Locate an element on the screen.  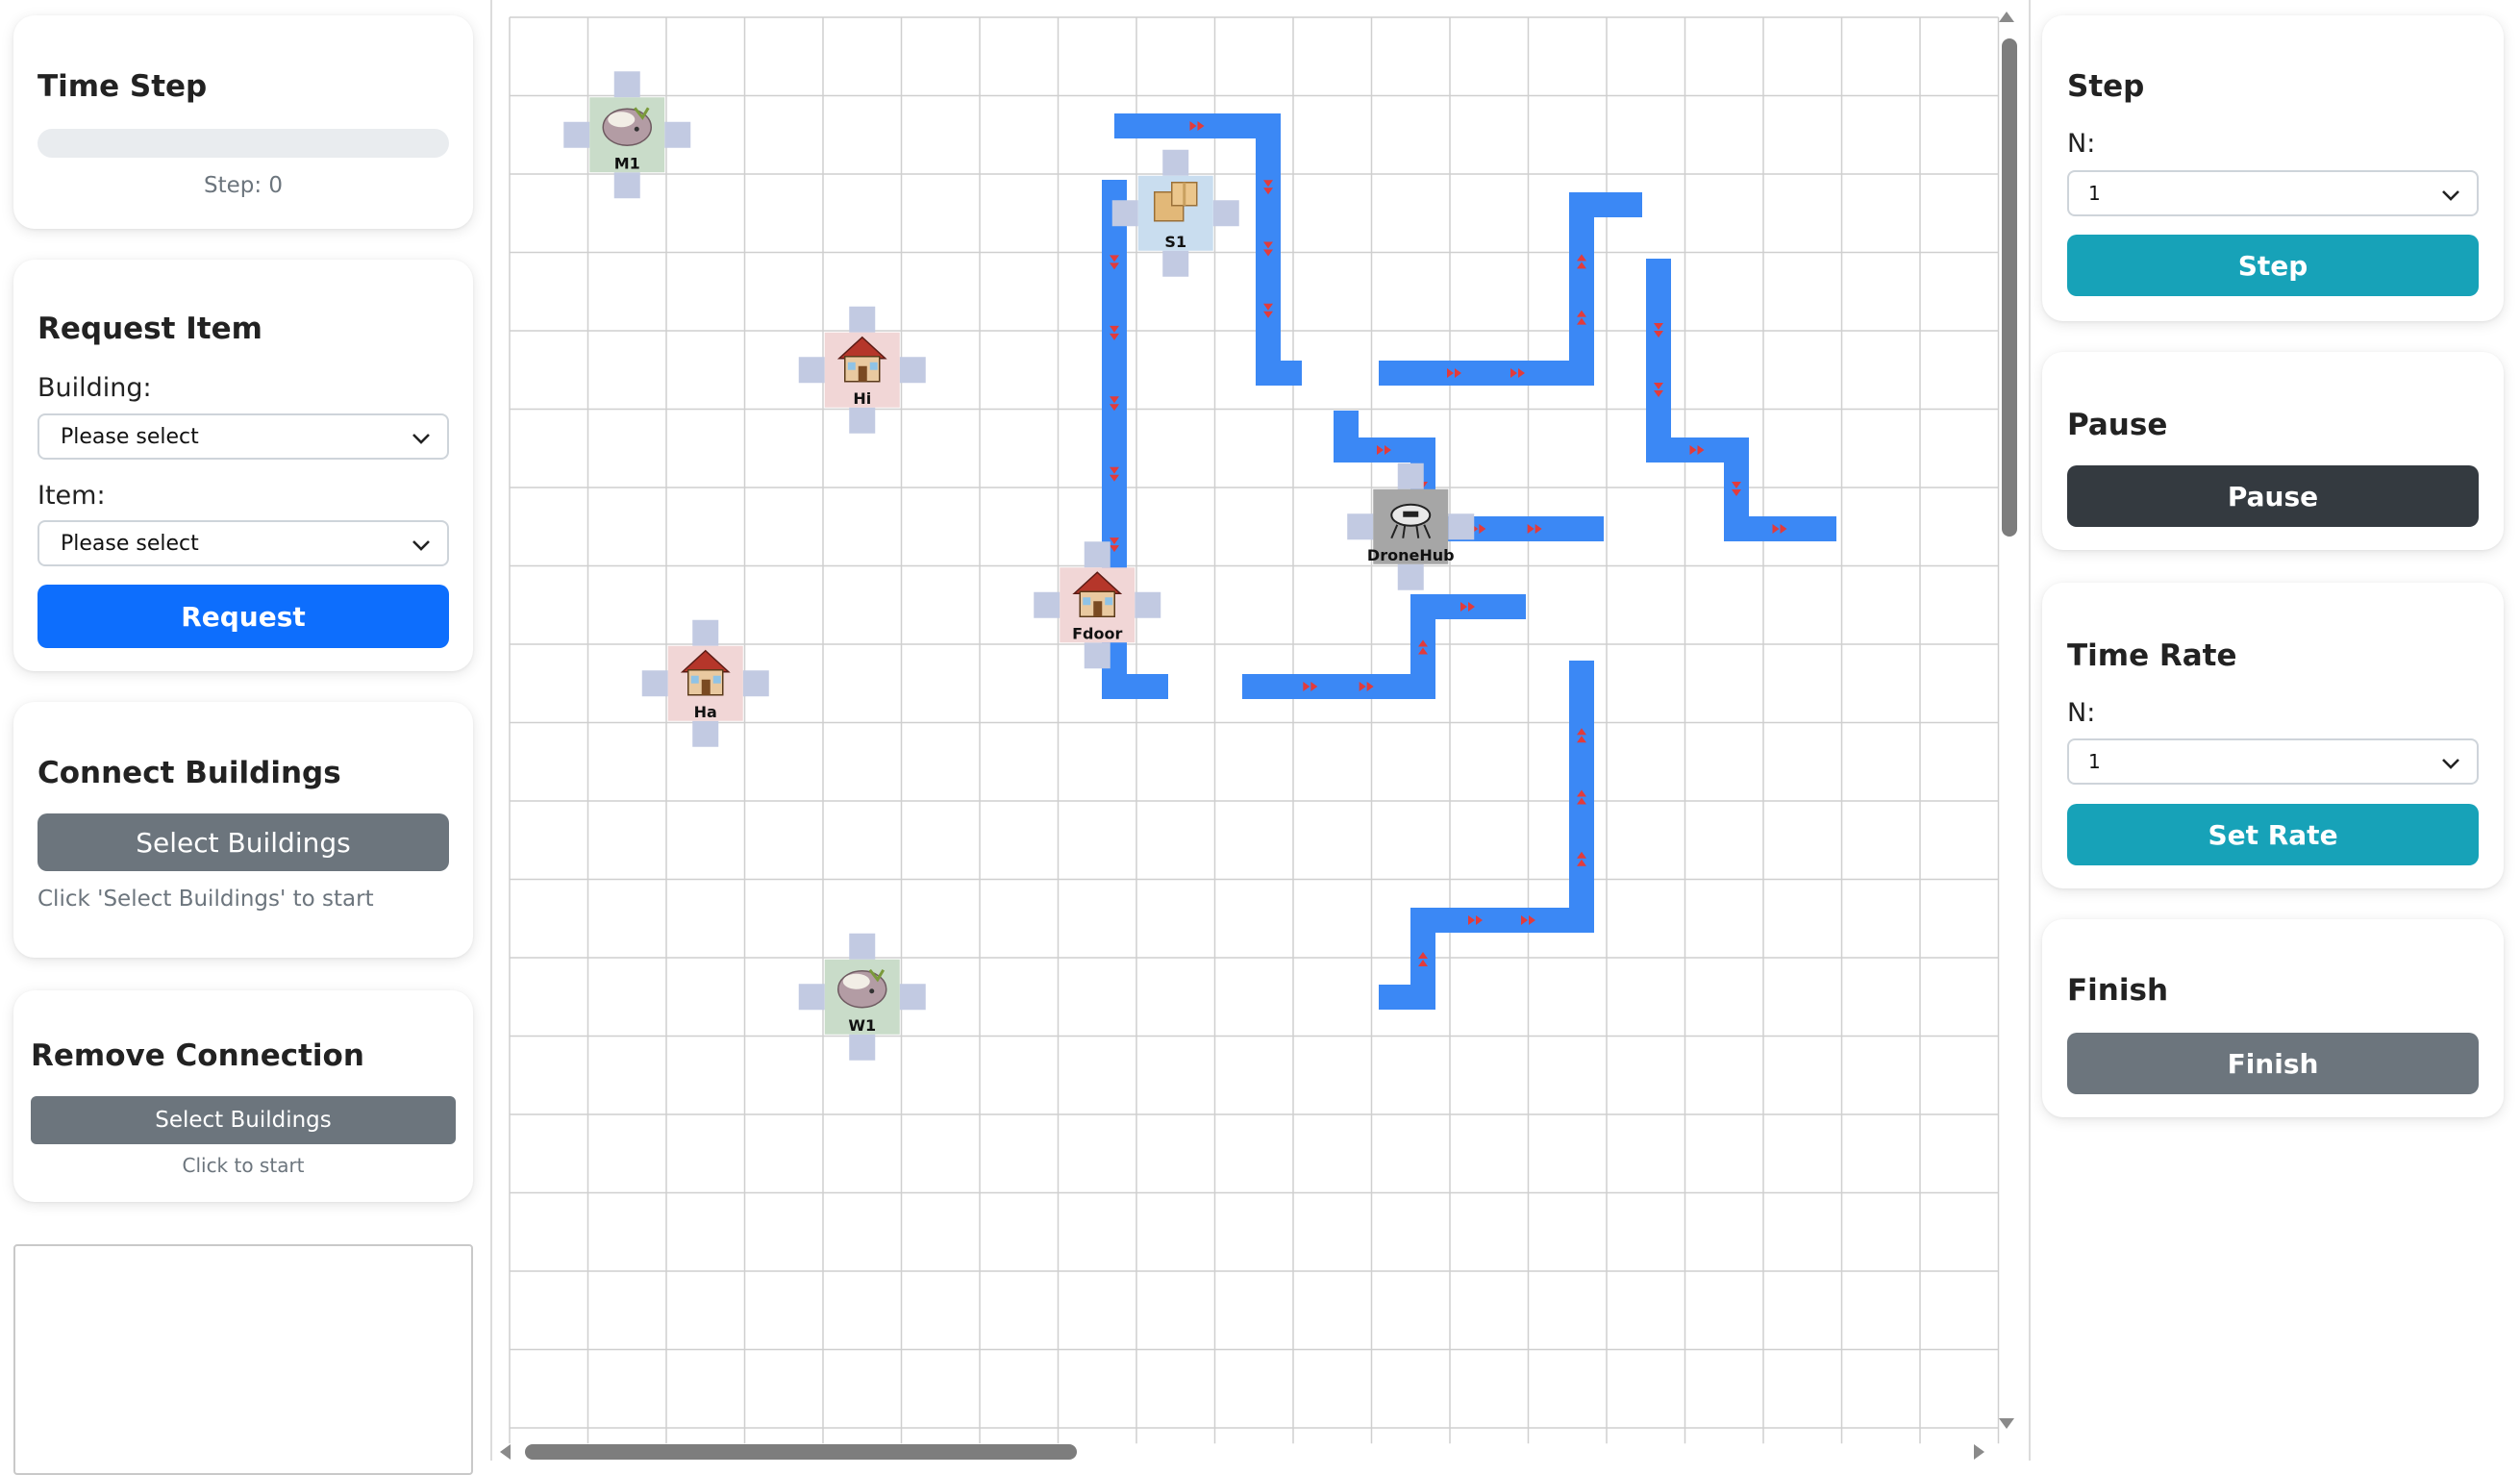
building-label: Fdoor is located at coordinates (1097, 633).